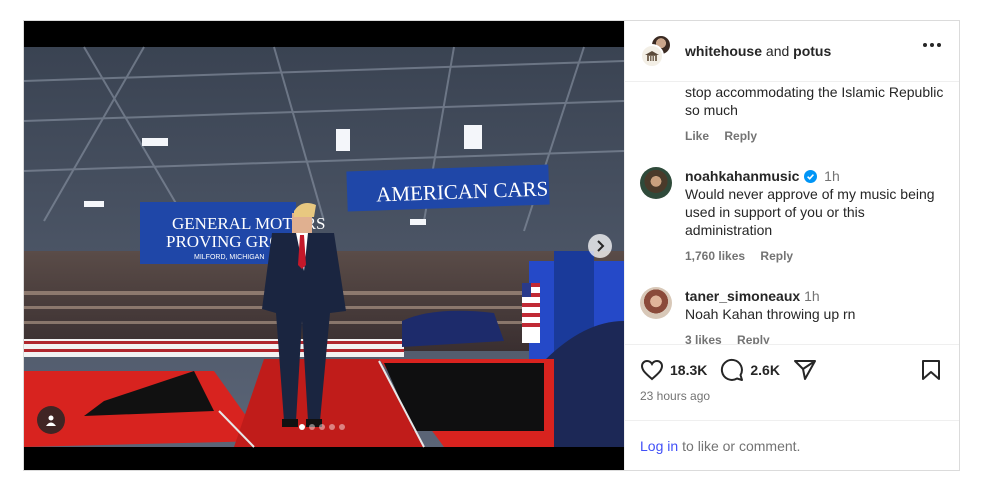 This screenshot has width=981, height=504. I want to click on whitehouse-avatar, so click(652, 56).